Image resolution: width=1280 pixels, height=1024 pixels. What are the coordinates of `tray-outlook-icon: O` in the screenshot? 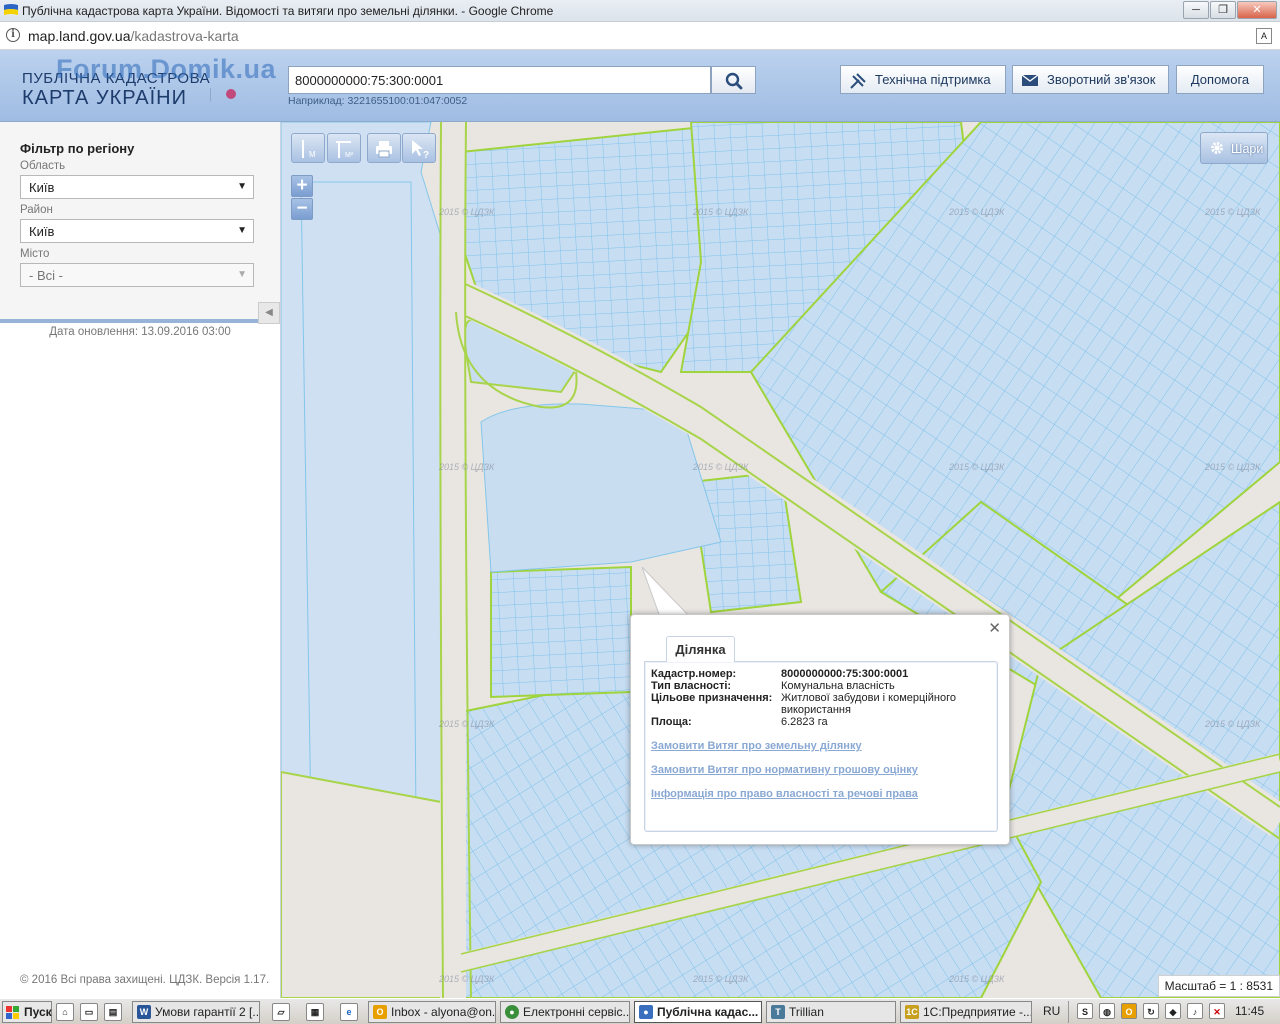 It's located at (1129, 1011).